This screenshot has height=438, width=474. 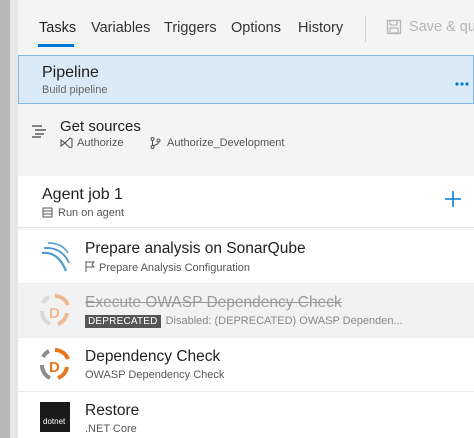 I want to click on agent-job-title: Agent job 1, so click(x=82, y=194).